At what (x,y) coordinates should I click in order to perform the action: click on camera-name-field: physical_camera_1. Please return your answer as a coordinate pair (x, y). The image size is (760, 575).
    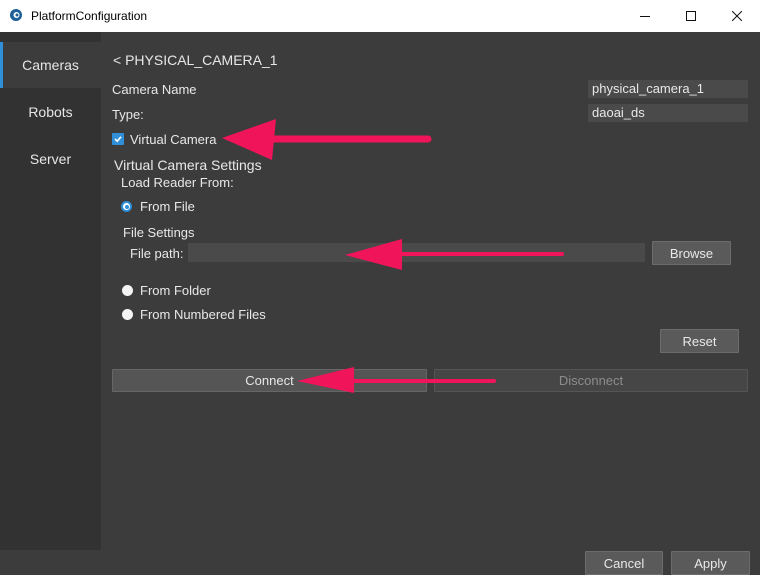
    Looking at the image, I should click on (668, 89).